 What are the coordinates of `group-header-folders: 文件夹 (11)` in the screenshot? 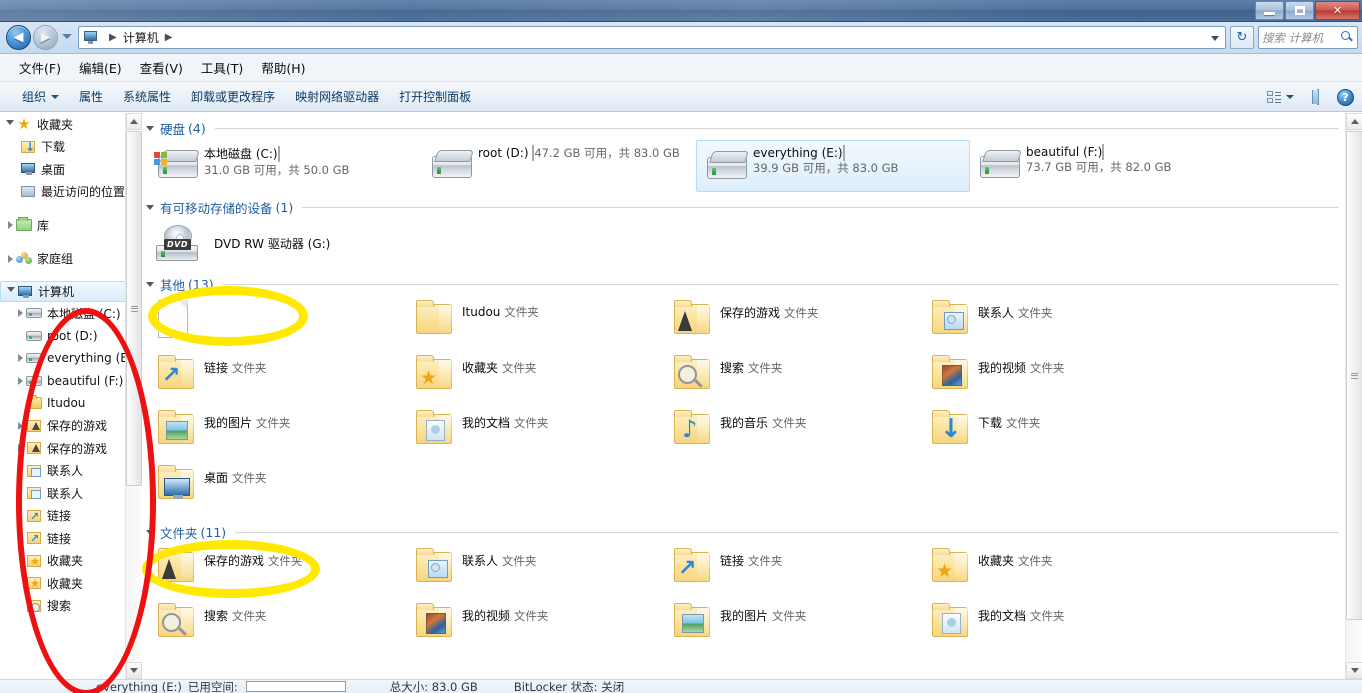 It's located at (743, 530).